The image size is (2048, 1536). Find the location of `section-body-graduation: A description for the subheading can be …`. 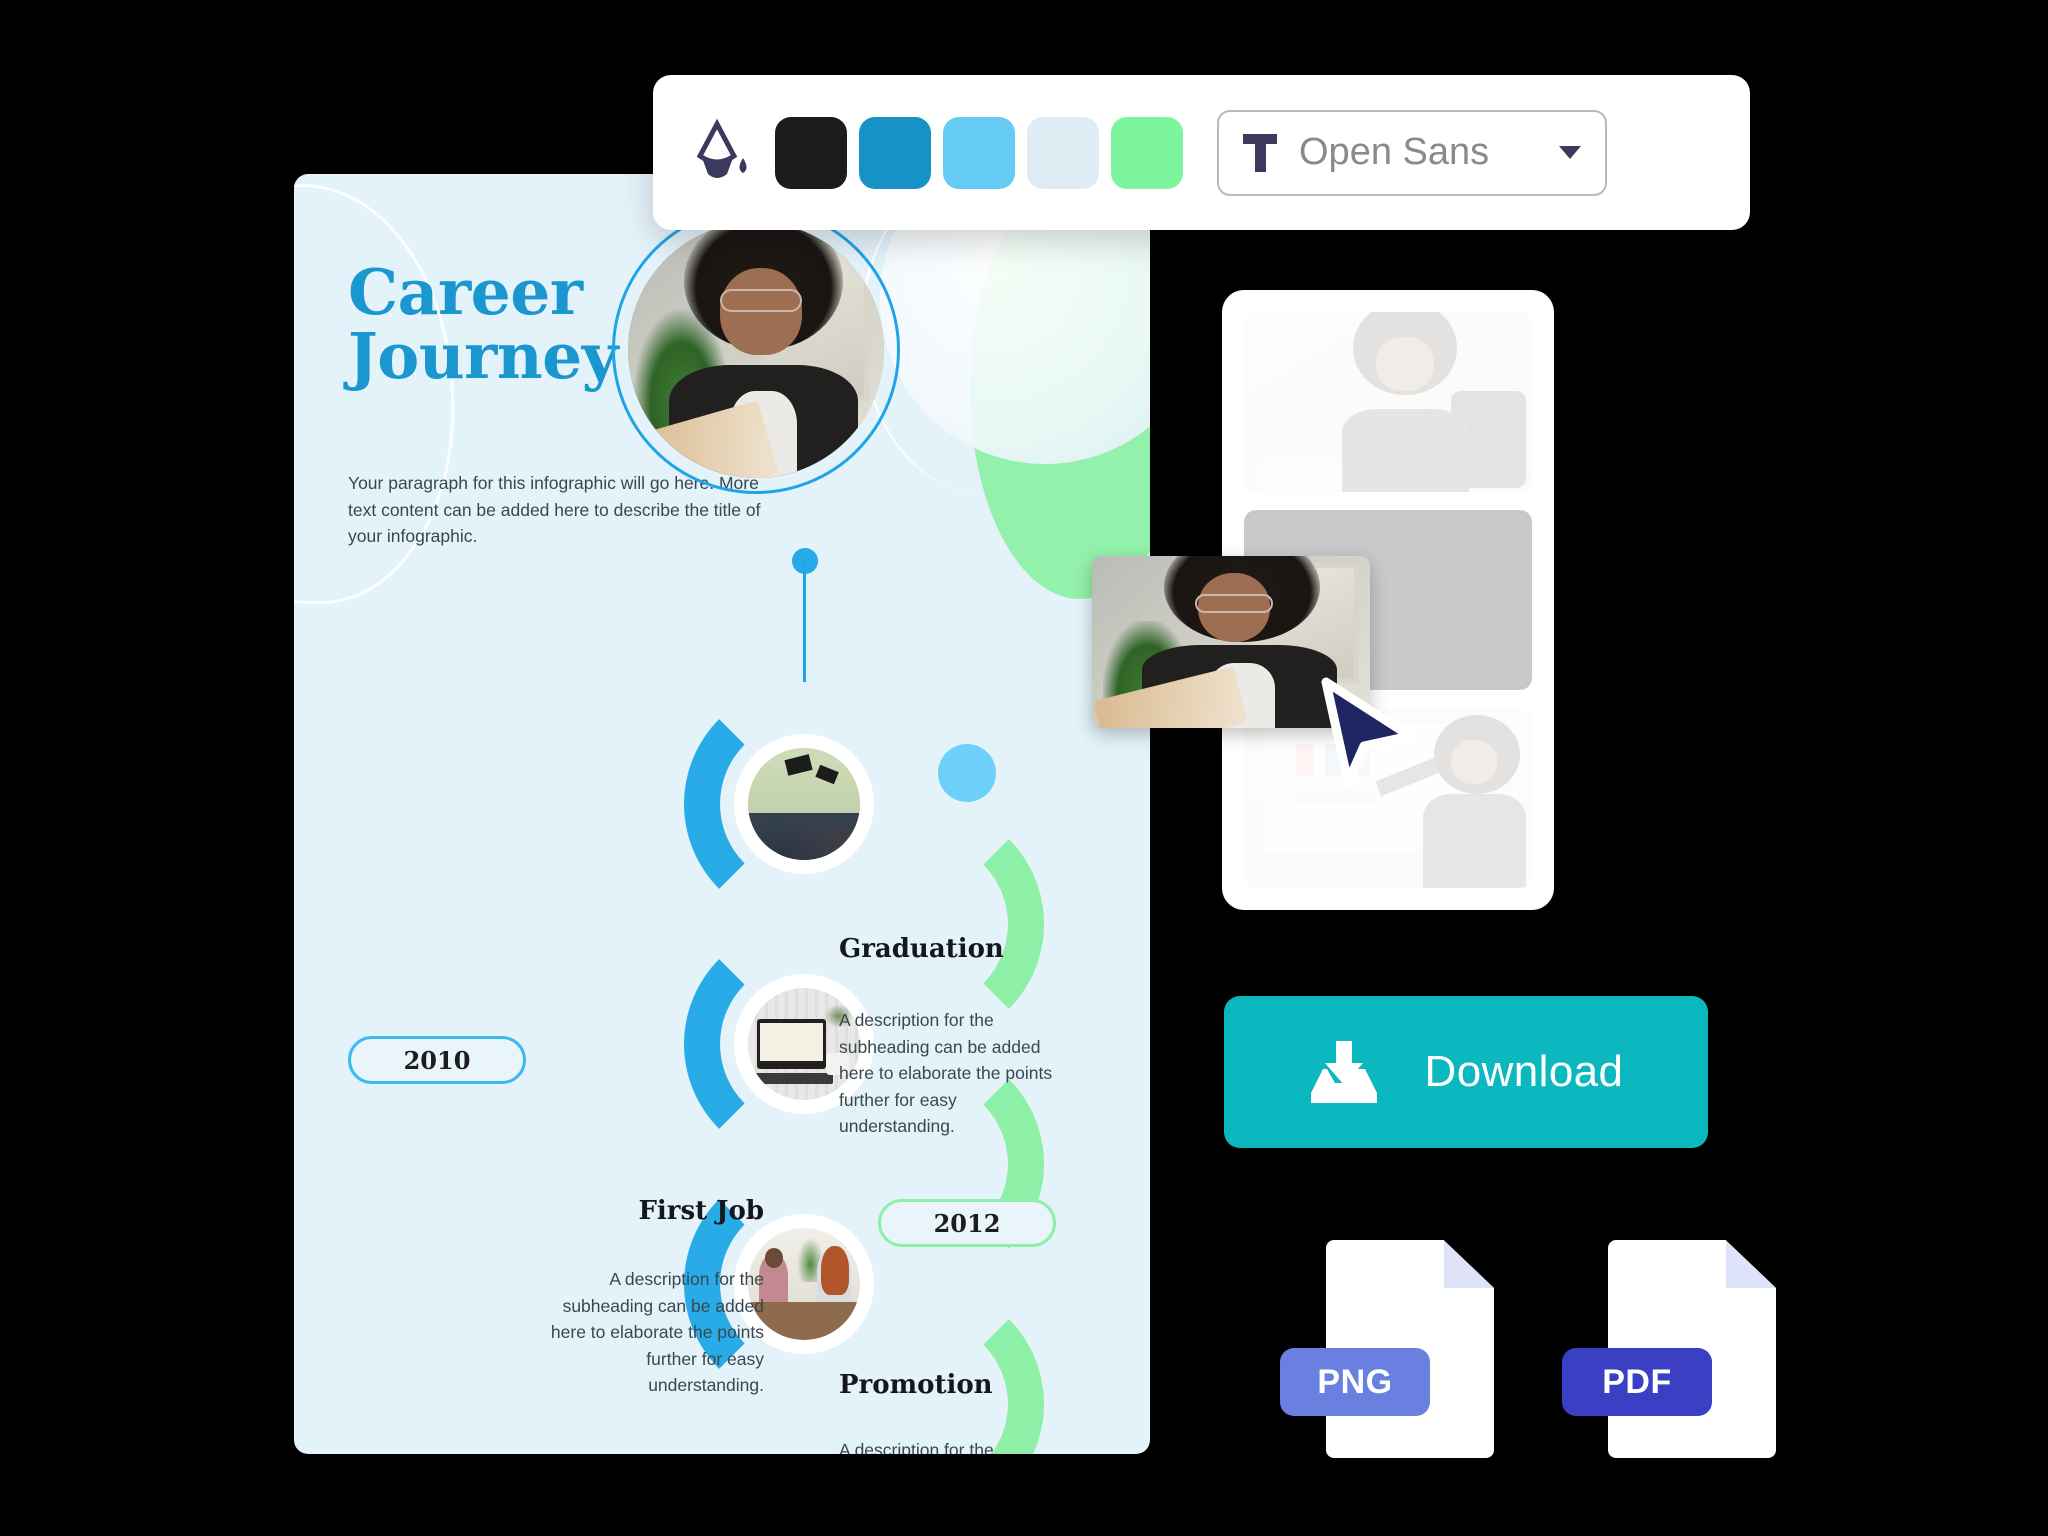

section-body-graduation: A description for the subheading can be … is located at coordinates (955, 1073).